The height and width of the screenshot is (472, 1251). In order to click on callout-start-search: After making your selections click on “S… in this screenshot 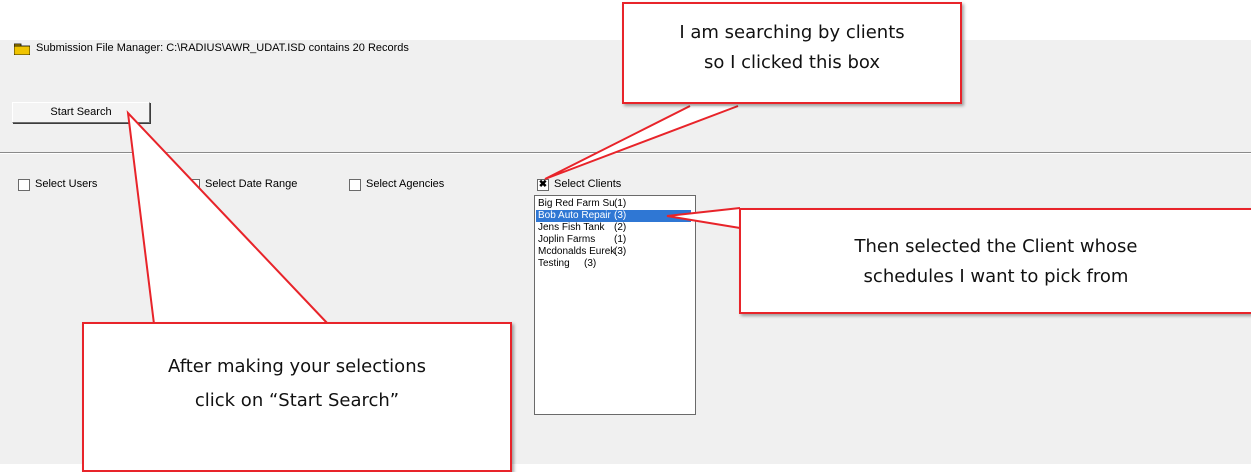, I will do `click(297, 397)`.